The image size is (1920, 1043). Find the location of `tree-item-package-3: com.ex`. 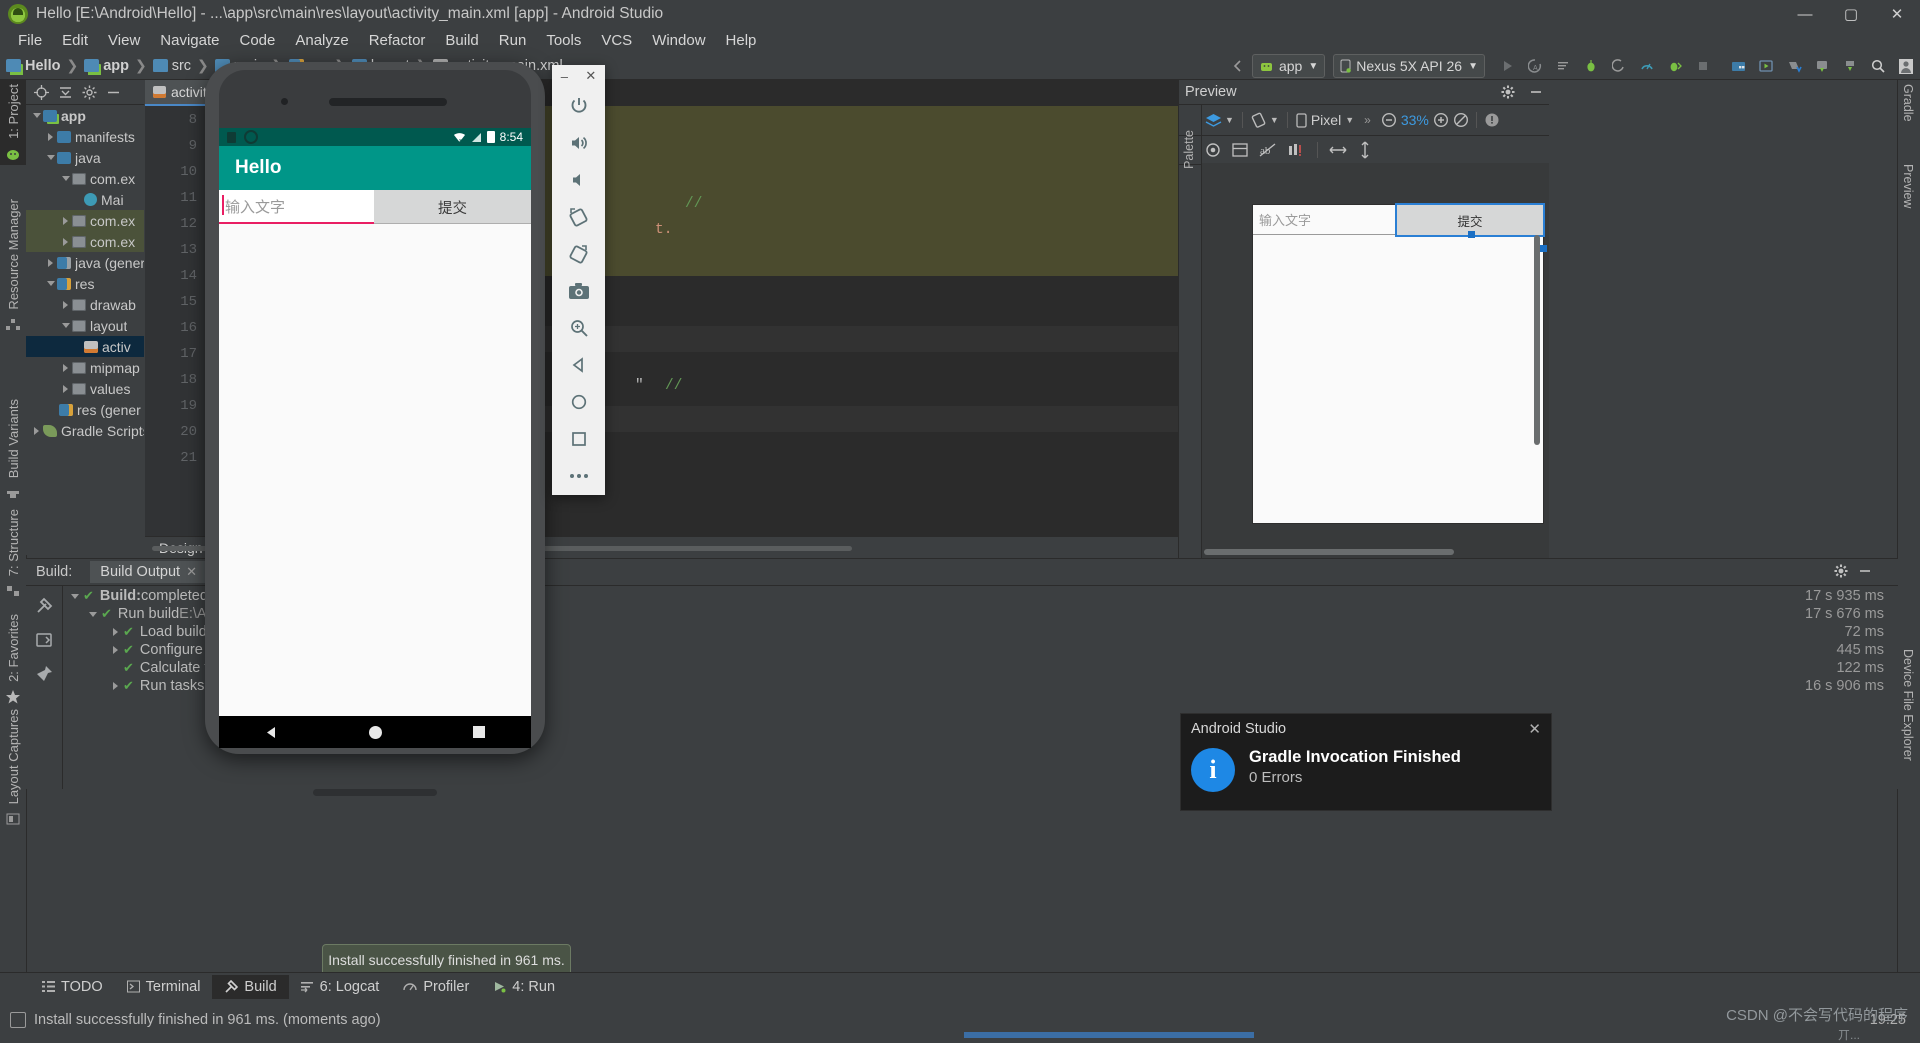

tree-item-package-3: com.ex is located at coordinates (85, 241).